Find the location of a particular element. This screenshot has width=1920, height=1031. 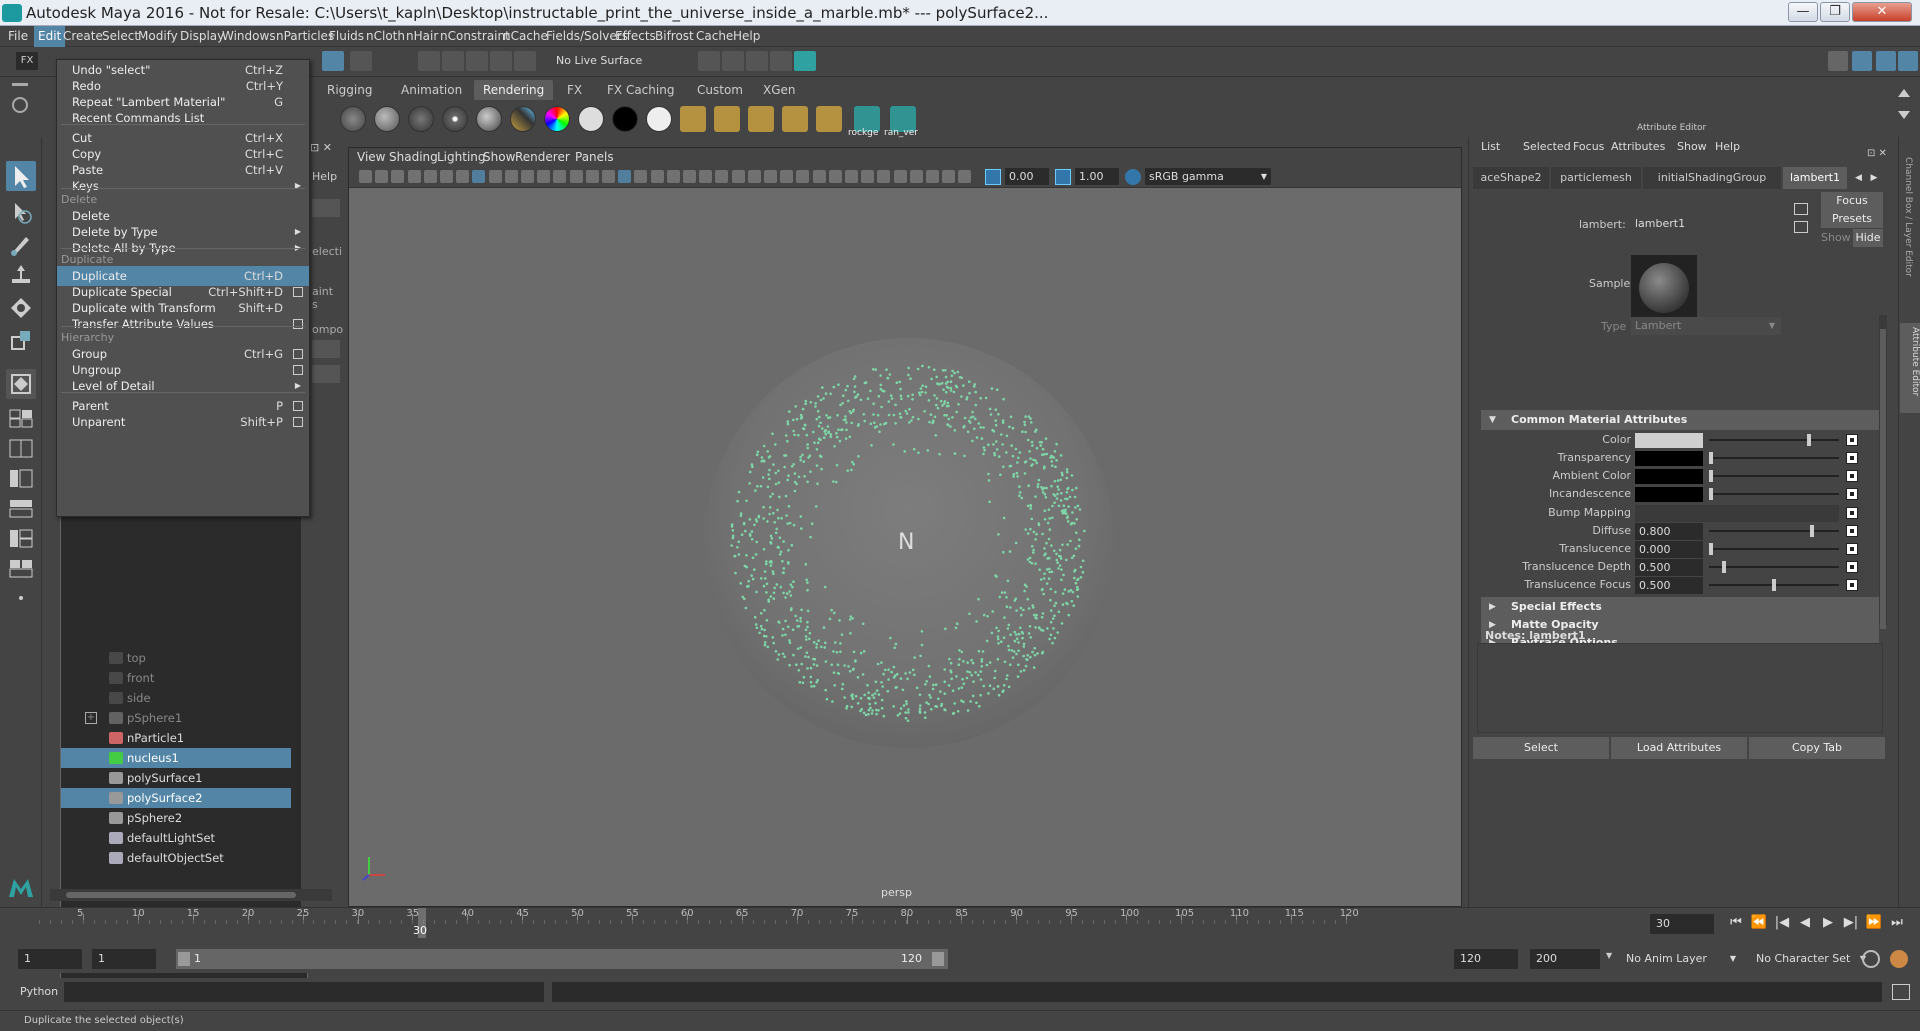

viewport-menu-panels: Panels is located at coordinates (594, 157).